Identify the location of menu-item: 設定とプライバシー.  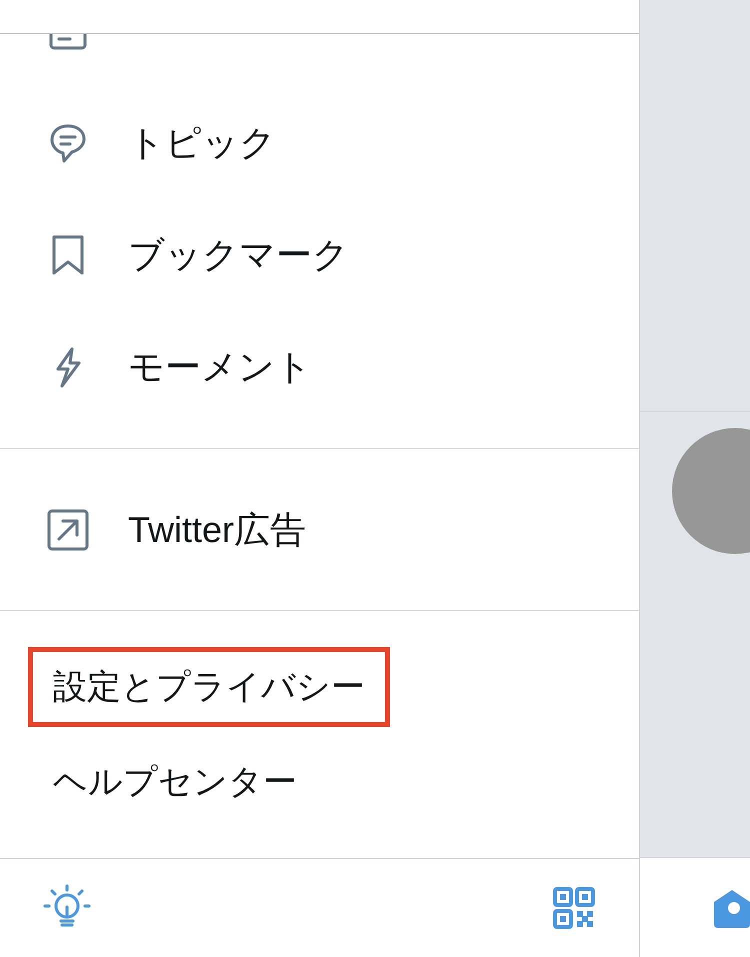
(209, 687).